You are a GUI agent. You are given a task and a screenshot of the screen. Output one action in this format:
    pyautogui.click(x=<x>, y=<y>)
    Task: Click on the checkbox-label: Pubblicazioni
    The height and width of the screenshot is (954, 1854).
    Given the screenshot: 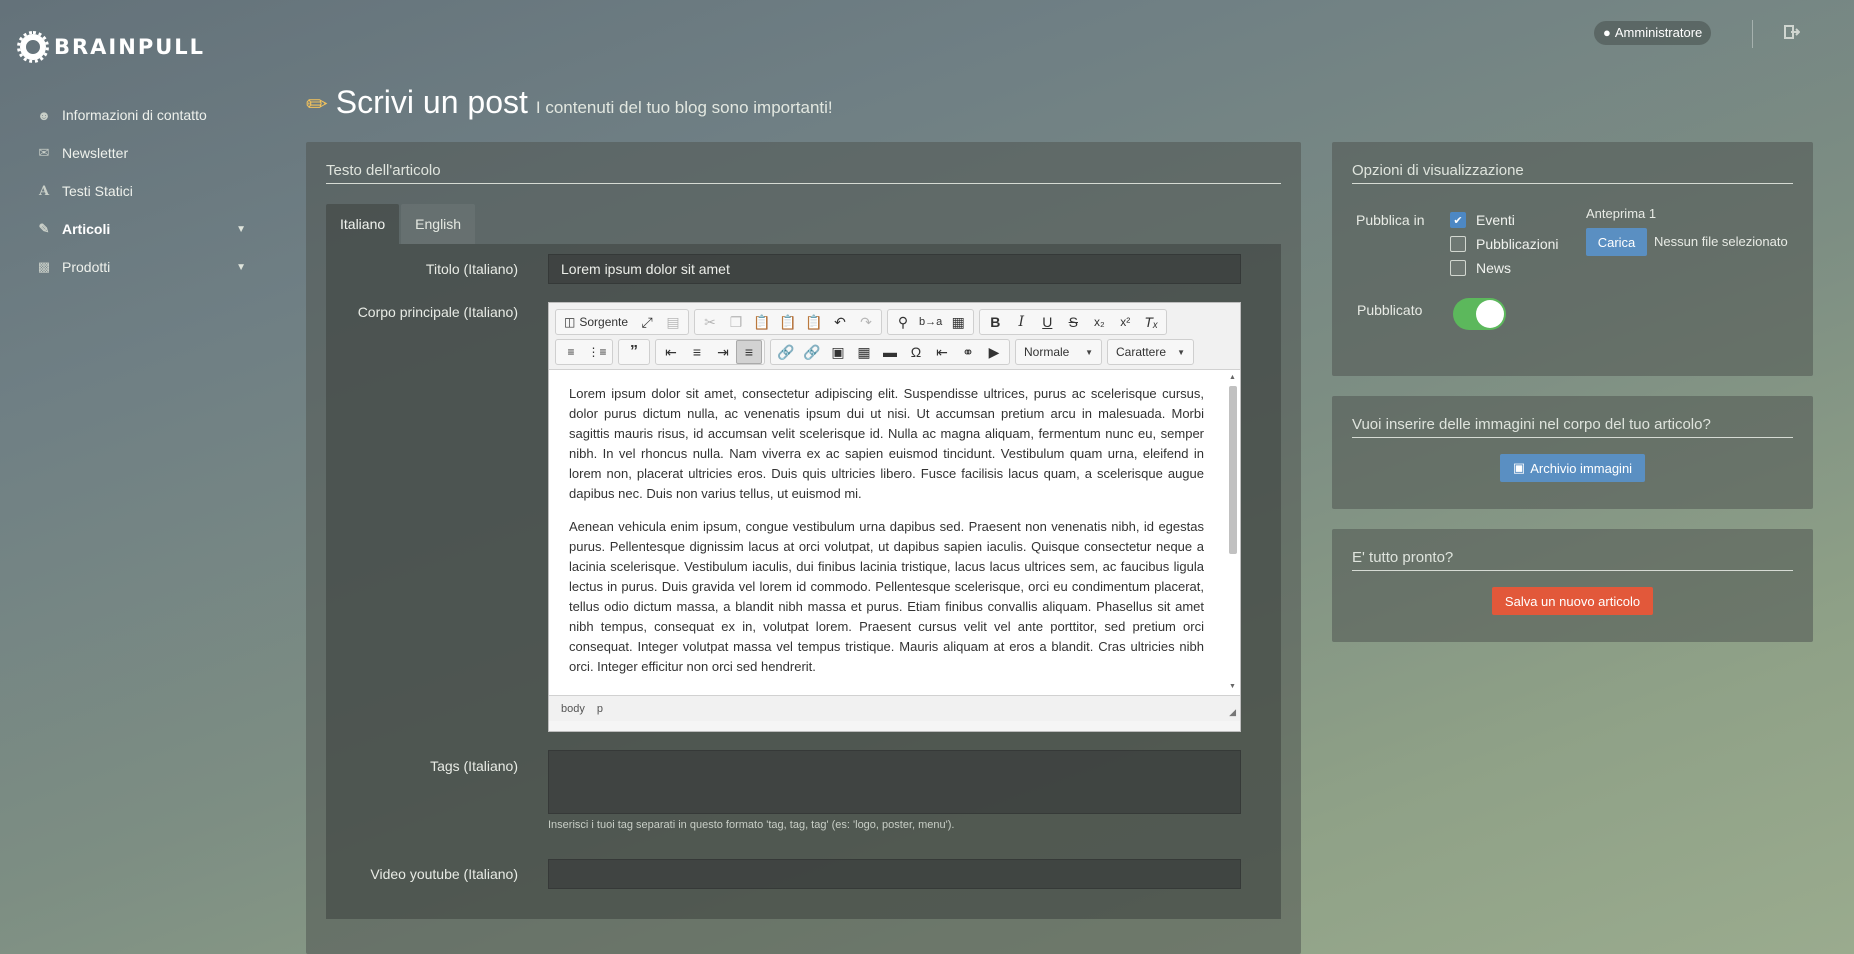 What is the action you would take?
    pyautogui.click(x=1517, y=244)
    